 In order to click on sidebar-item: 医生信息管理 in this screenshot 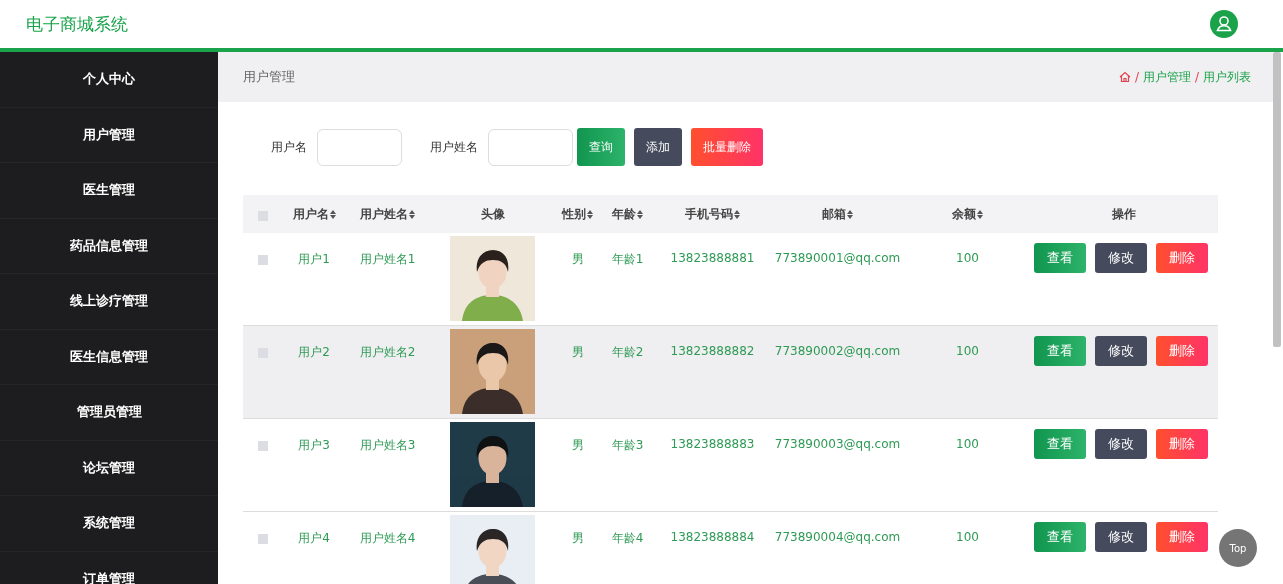, I will do `click(109, 357)`.